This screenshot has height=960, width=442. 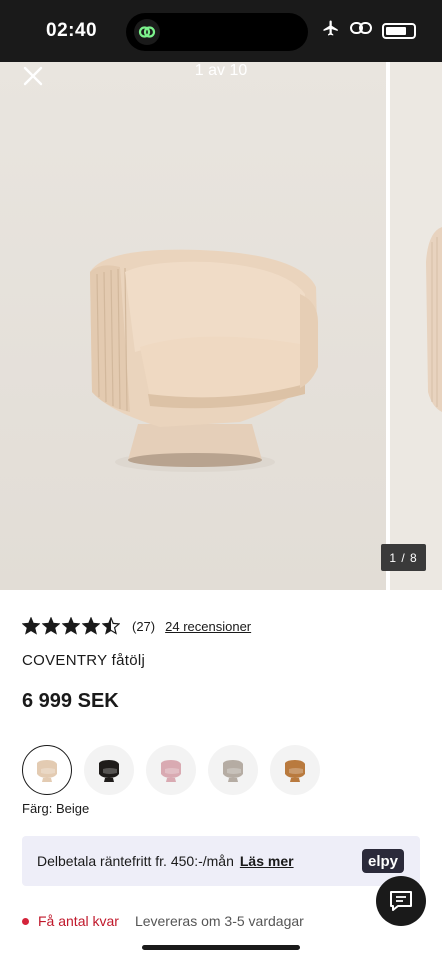 I want to click on status-icons, so click(x=369, y=30).